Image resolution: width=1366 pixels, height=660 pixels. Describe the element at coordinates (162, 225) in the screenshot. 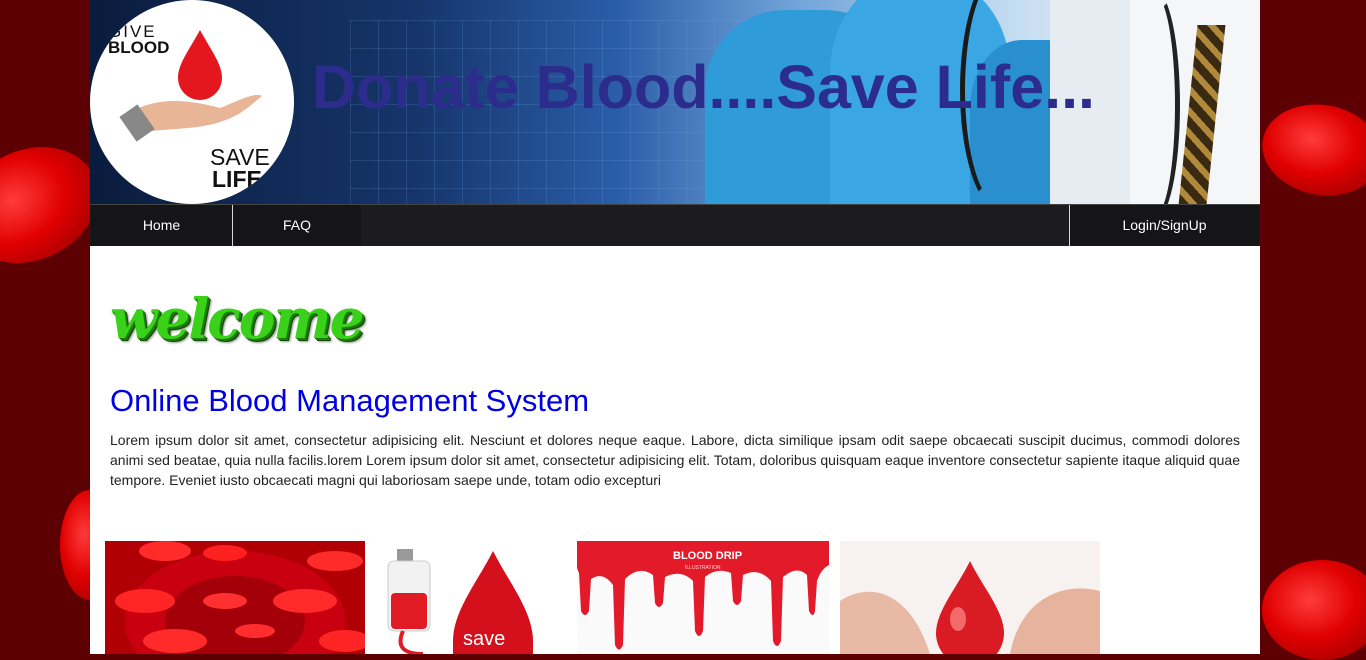

I see `nav-home: Home` at that location.